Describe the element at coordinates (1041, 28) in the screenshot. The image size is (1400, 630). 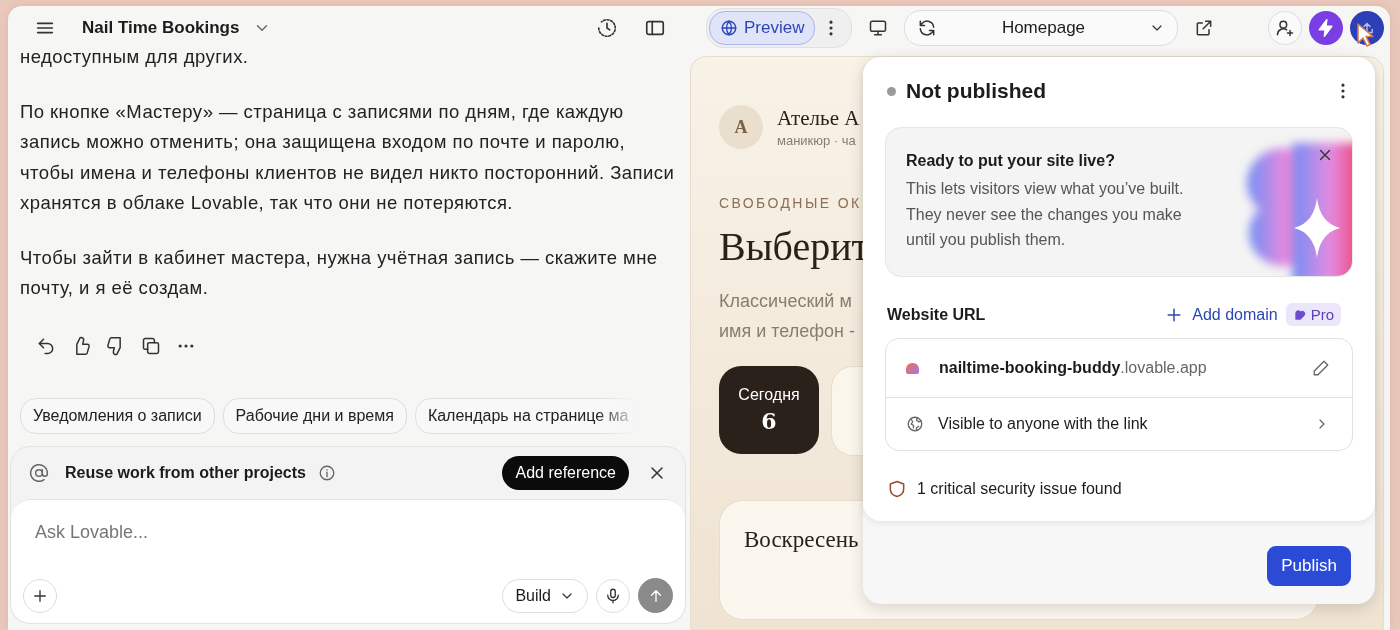
I see `page-selector: Homepage` at that location.